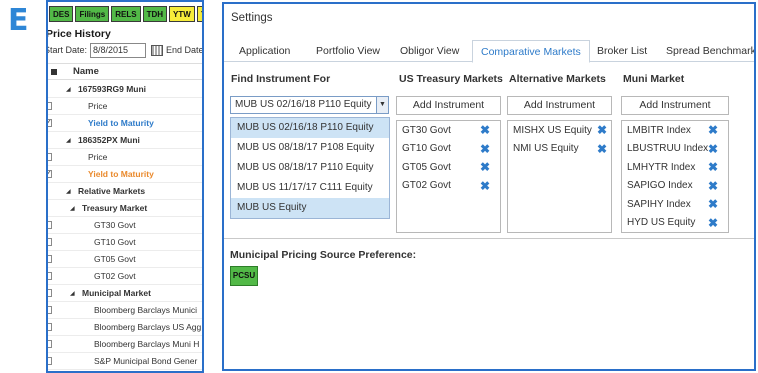 The width and height of the screenshot is (758, 373). I want to click on instrument-label: MISHX US Equity, so click(552, 130).